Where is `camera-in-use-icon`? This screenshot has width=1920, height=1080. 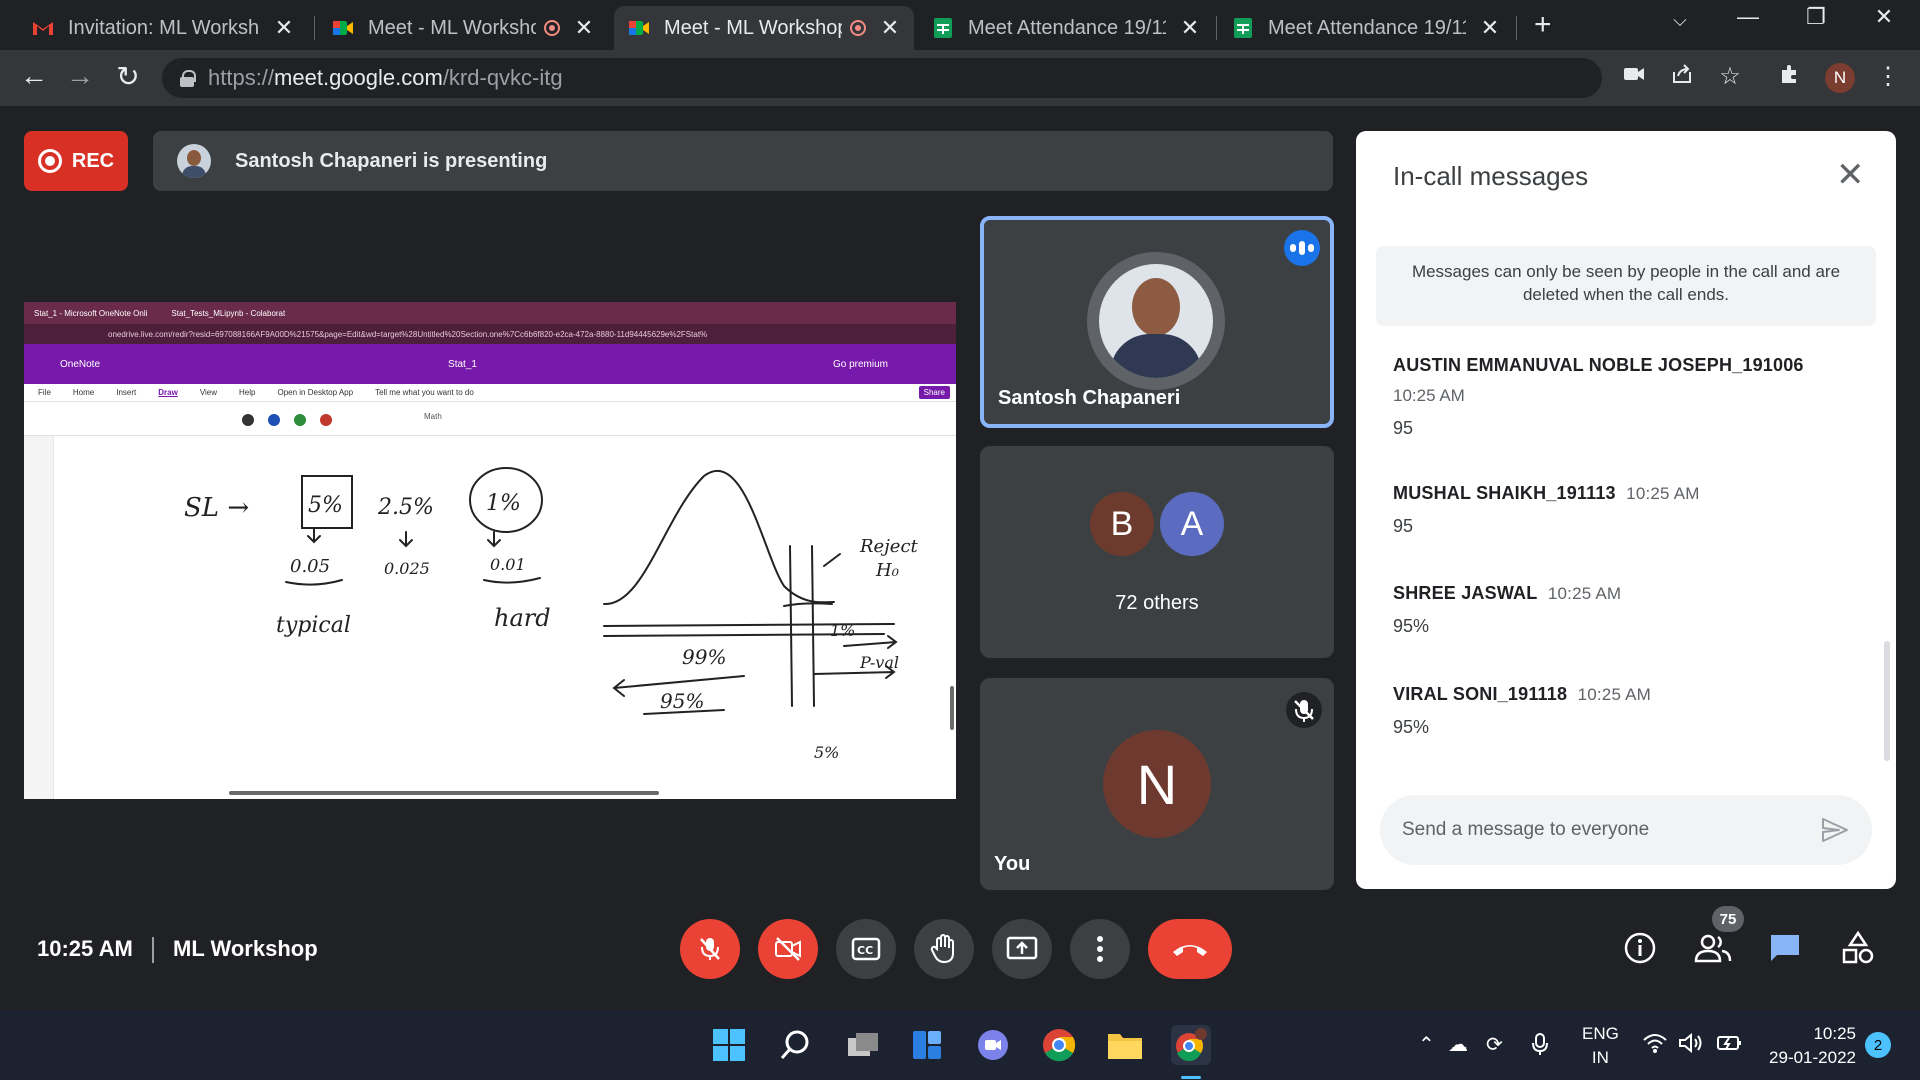
camera-in-use-icon is located at coordinates (1634, 77).